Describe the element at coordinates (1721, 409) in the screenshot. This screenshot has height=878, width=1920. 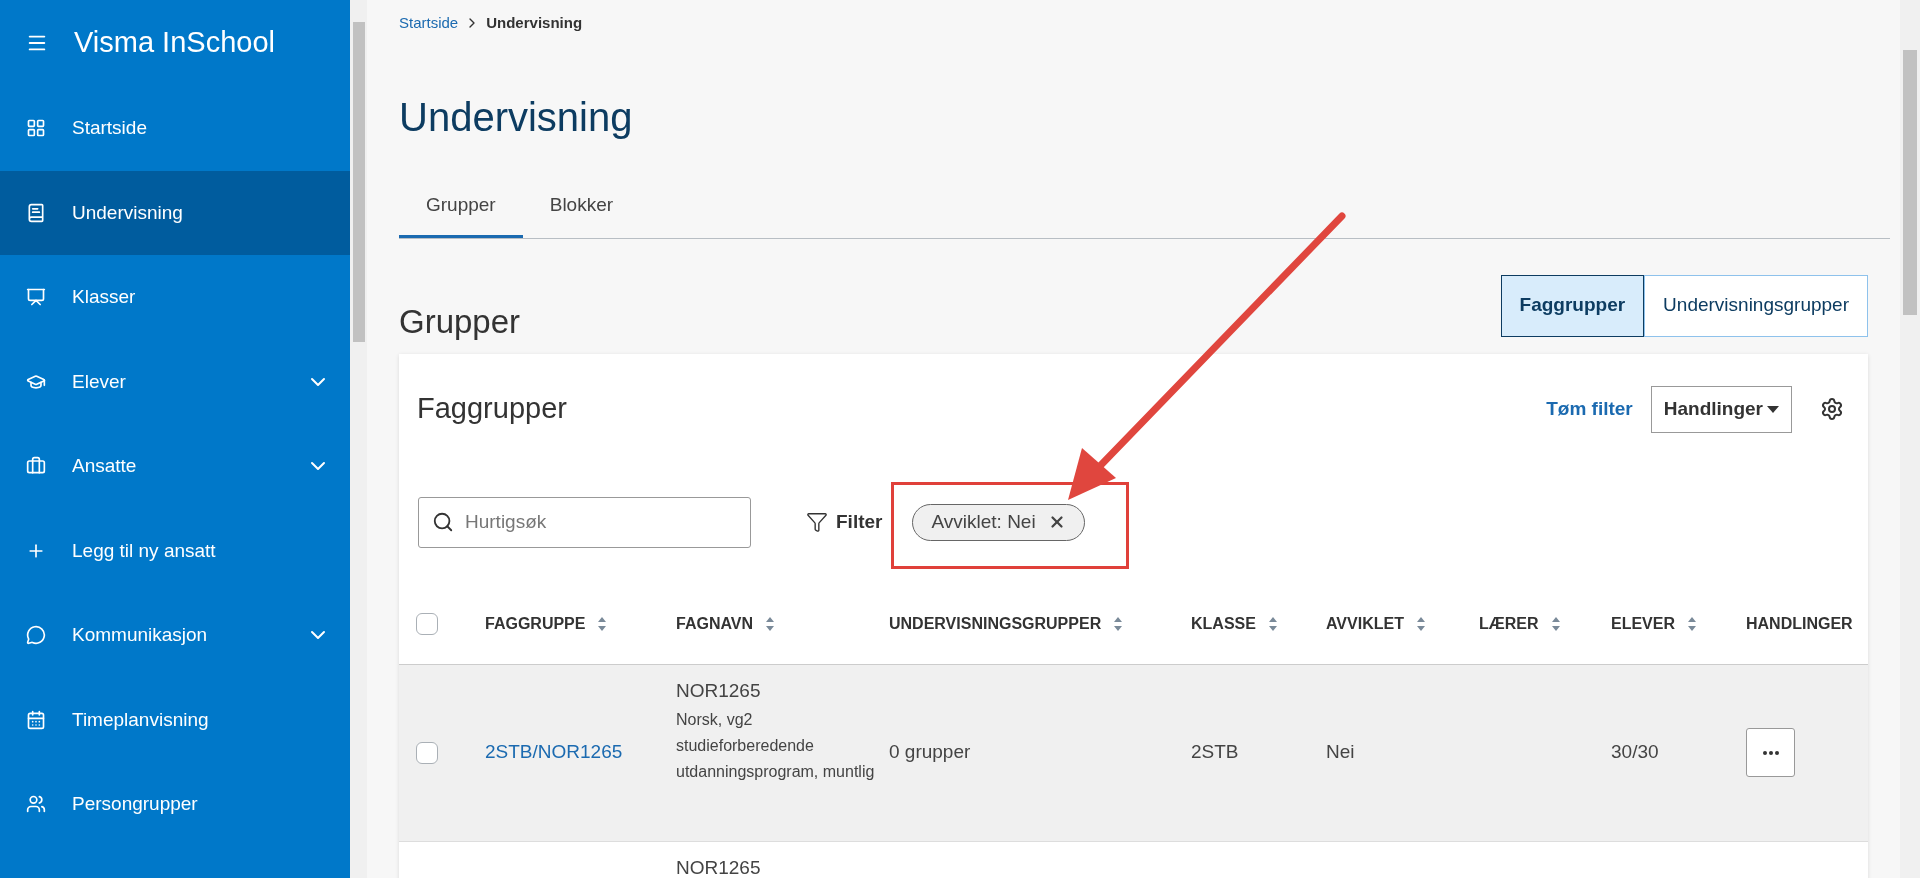
I see `actions-dropdown: Handlinger` at that location.